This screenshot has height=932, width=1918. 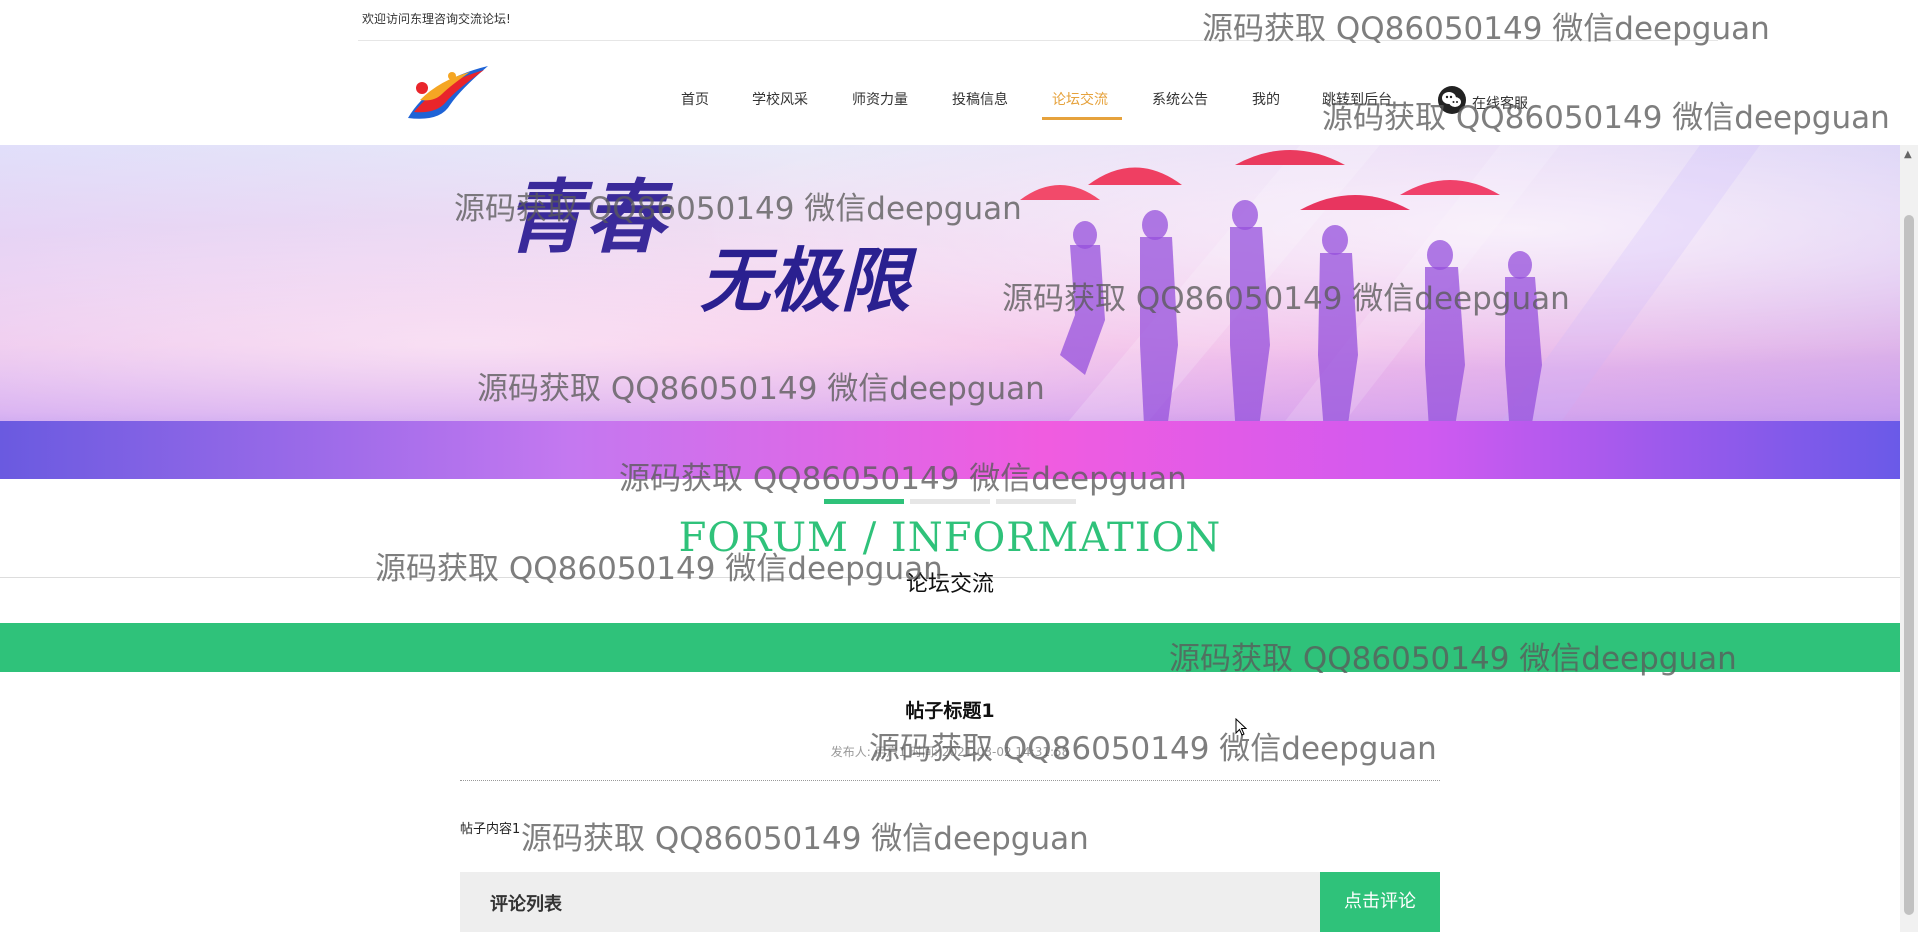 I want to click on nav-item-announcements: 系统公告, so click(x=1180, y=99).